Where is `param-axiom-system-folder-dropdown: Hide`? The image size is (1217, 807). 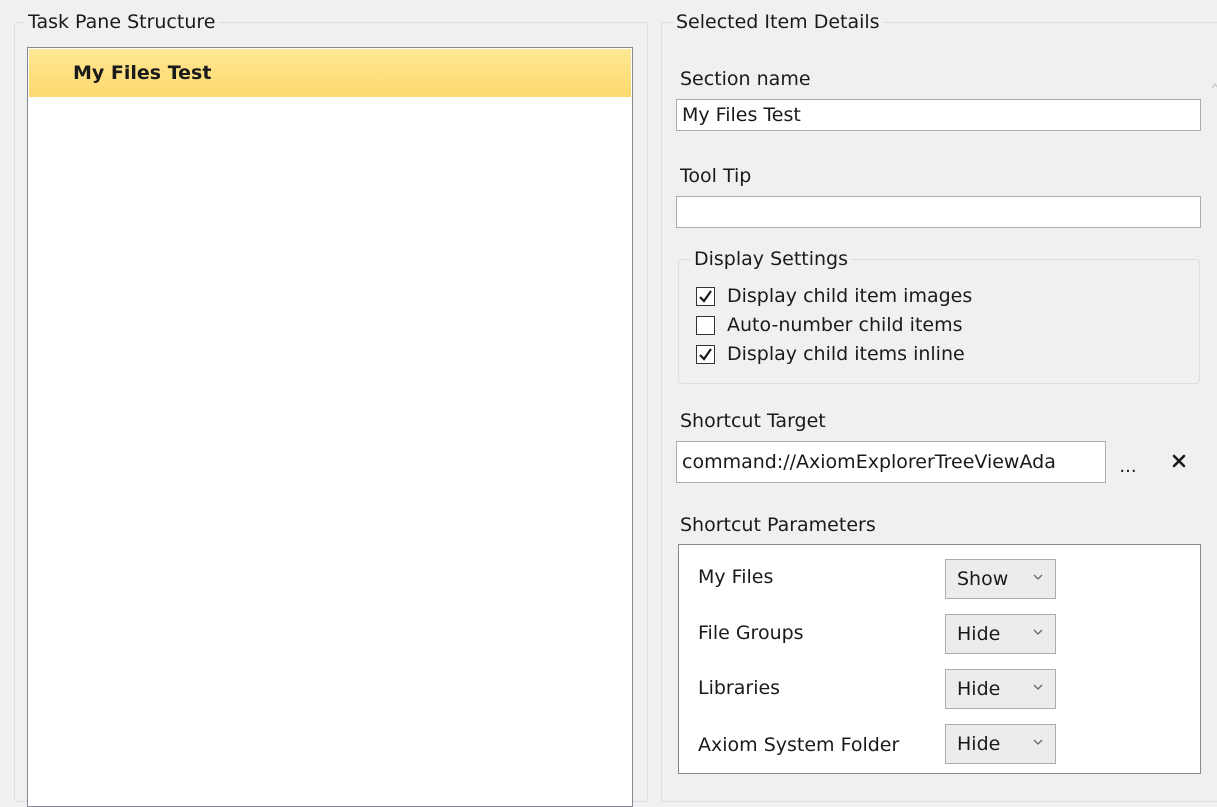
param-axiom-system-folder-dropdown: Hide is located at coordinates (1000, 744).